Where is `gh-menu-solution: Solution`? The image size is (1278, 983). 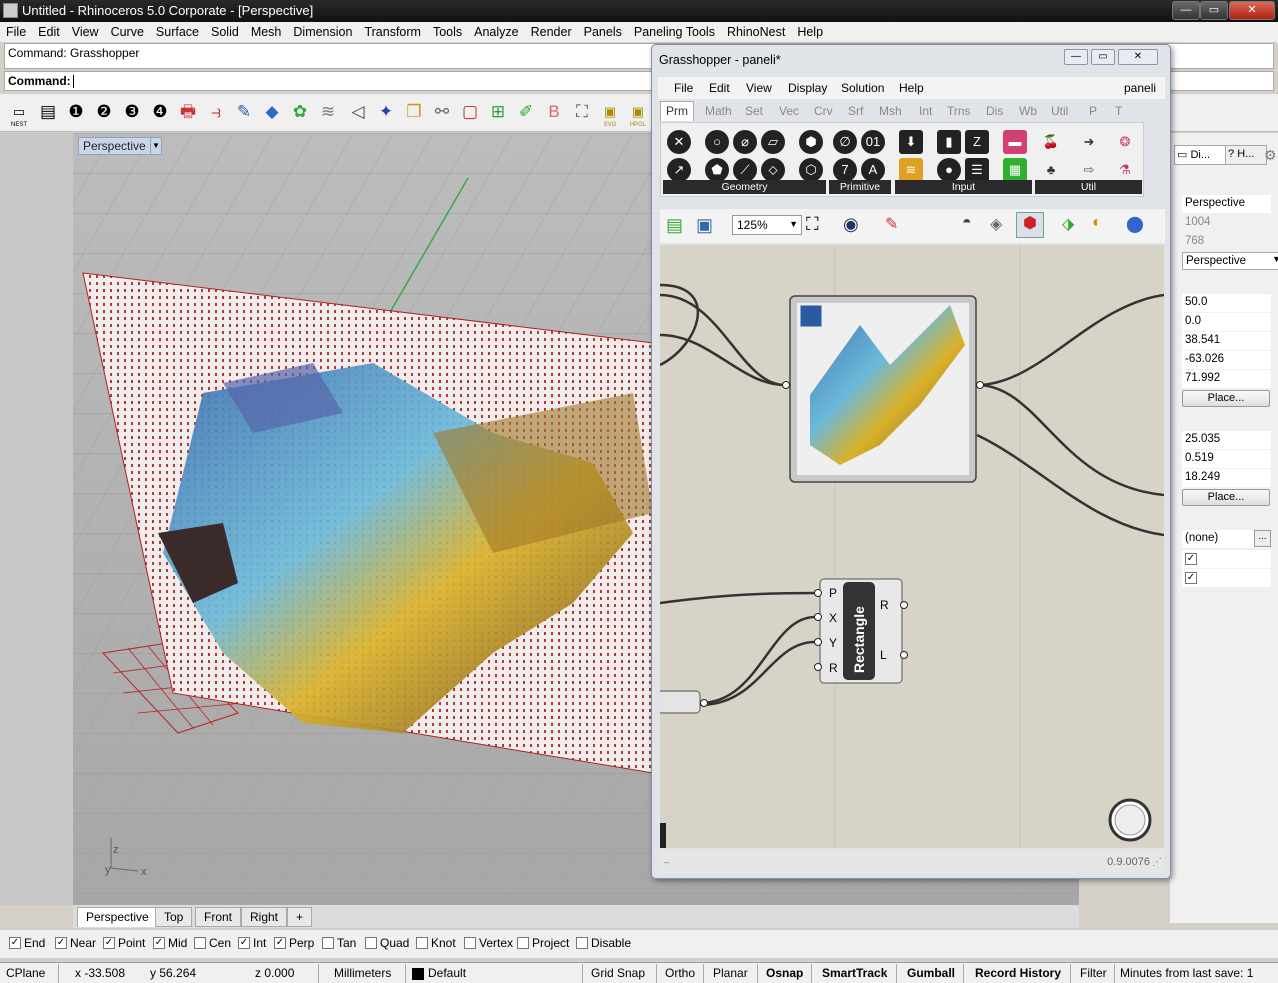 gh-menu-solution: Solution is located at coordinates (862, 88).